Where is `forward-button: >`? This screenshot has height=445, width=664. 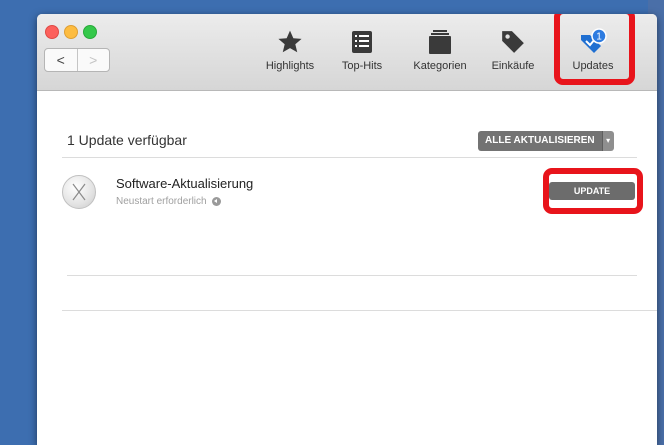 forward-button: > is located at coordinates (93, 60).